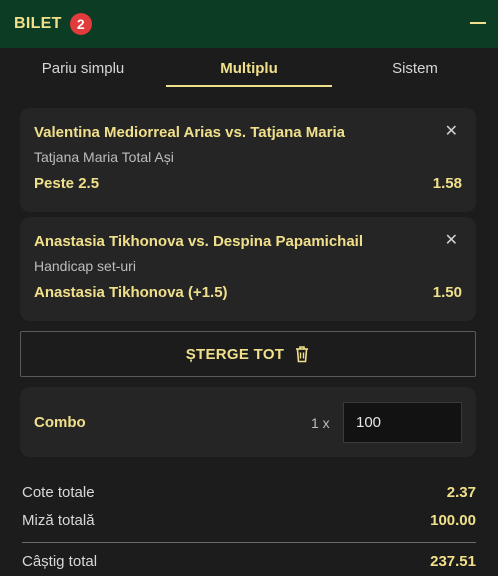 Image resolution: width=498 pixels, height=576 pixels. Describe the element at coordinates (60, 422) in the screenshot. I see `combo-label: Combo` at that location.